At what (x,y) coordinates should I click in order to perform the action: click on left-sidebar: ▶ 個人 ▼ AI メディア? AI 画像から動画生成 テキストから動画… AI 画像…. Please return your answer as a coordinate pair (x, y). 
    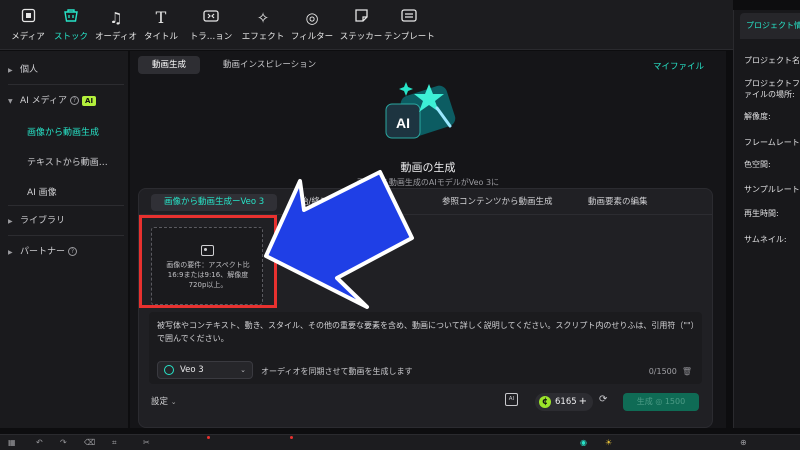
    Looking at the image, I should click on (64, 239).